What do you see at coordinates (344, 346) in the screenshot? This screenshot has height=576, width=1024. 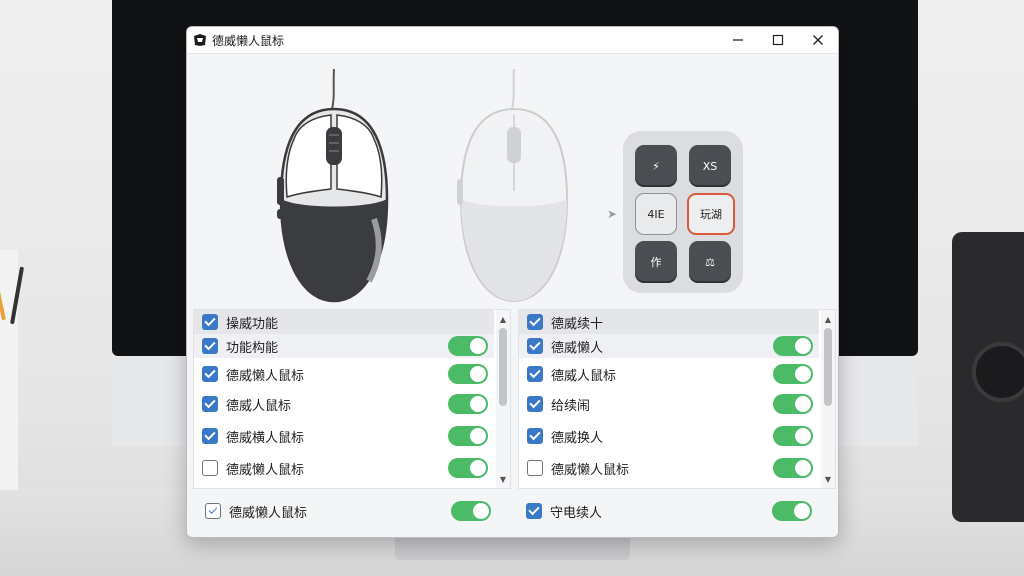 I see `list-item: 功能构能` at bounding box center [344, 346].